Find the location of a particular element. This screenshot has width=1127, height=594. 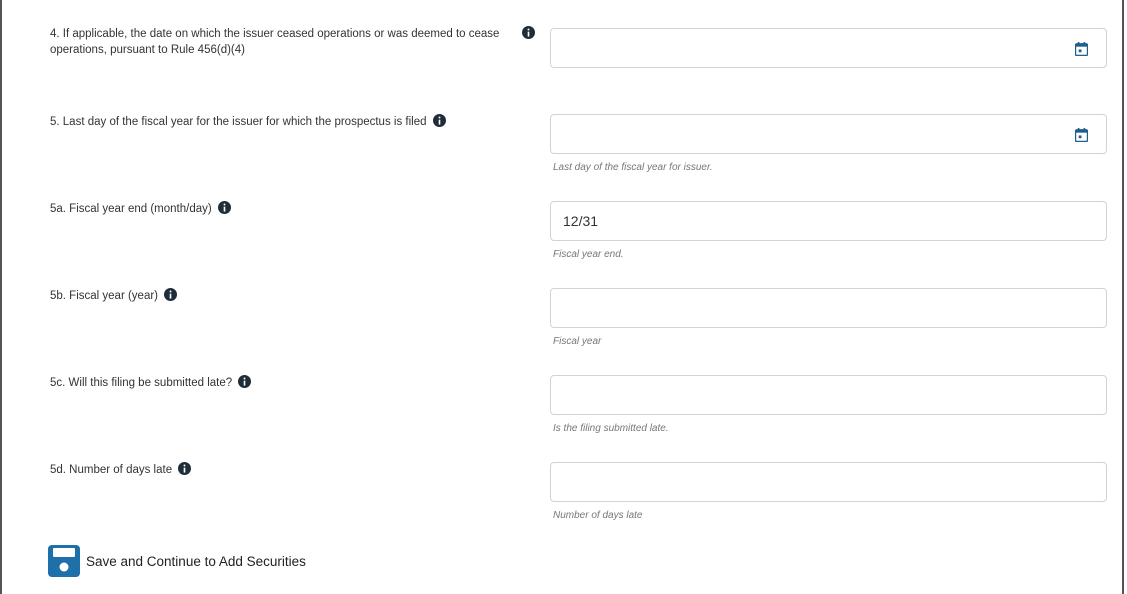

field-label-fiscal-year-end: 5a. Fiscal year end (month/day) is located at coordinates (290, 209).